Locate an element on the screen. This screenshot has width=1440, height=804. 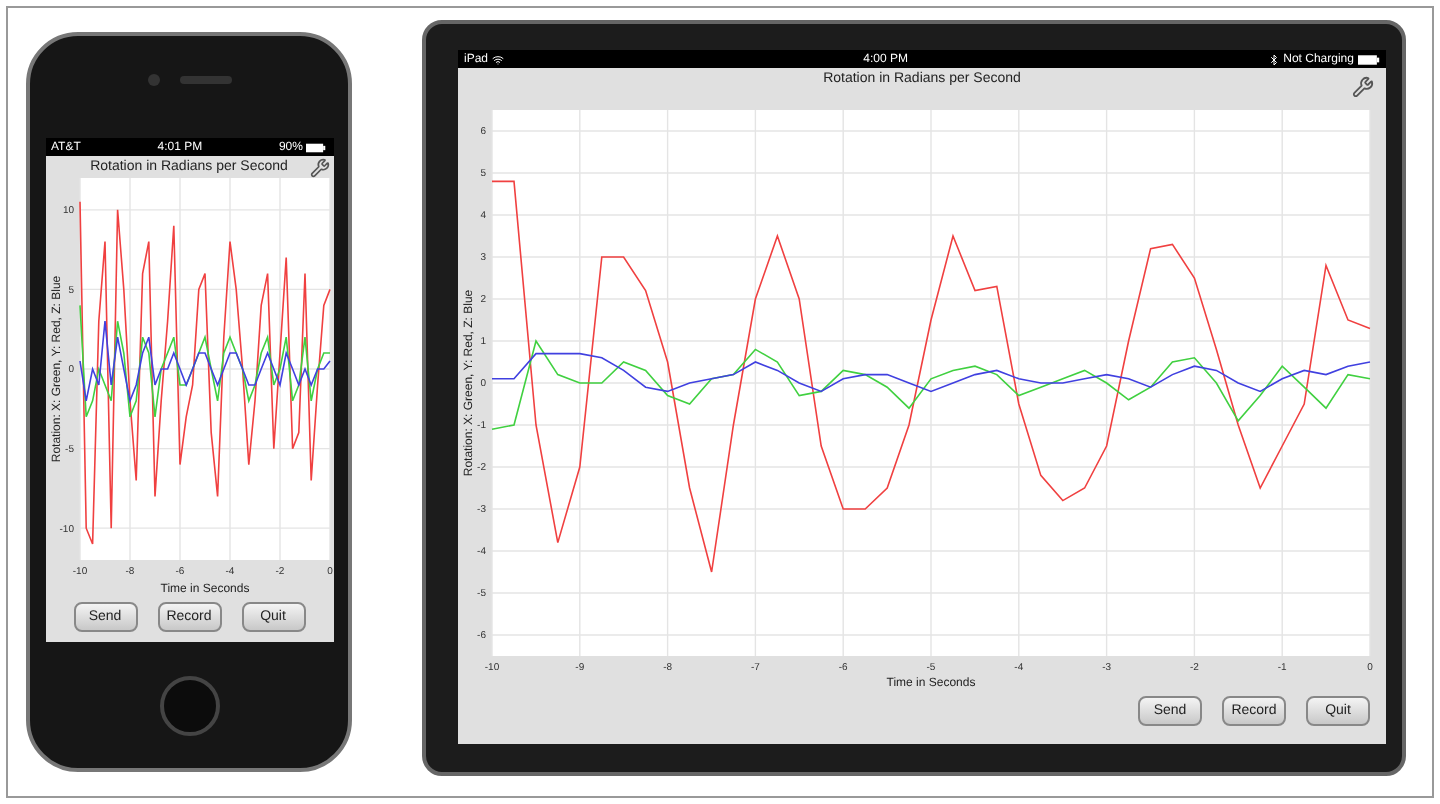
wifi-icon is located at coordinates (498, 59).